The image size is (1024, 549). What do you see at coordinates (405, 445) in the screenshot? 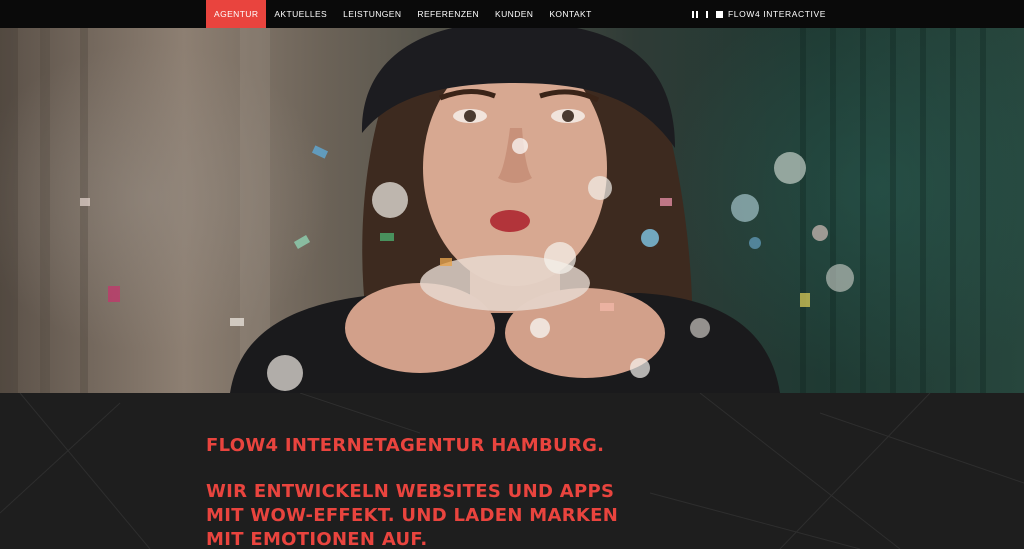
I see `headline: FLOW4 INTERNETAGENTUR HAMBURG.` at bounding box center [405, 445].